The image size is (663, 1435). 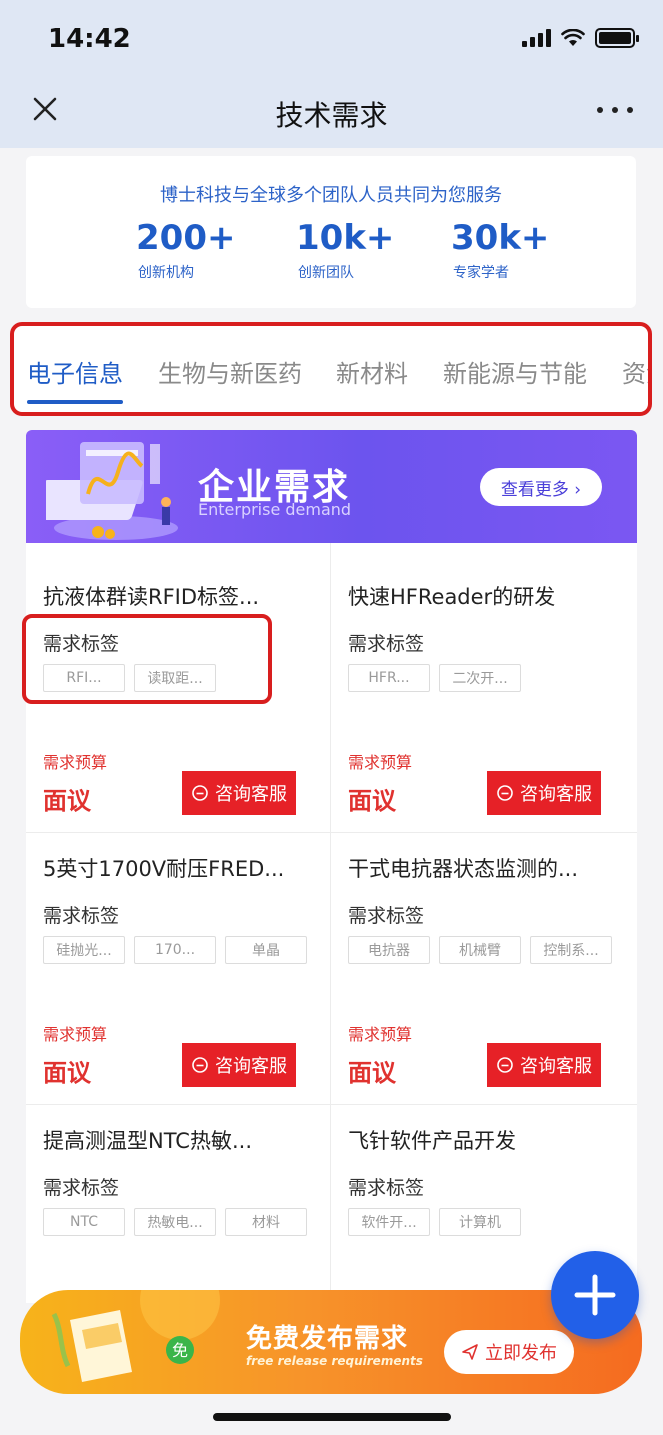 I want to click on stat-institutions: 200+ 创新机构, so click(x=216, y=250).